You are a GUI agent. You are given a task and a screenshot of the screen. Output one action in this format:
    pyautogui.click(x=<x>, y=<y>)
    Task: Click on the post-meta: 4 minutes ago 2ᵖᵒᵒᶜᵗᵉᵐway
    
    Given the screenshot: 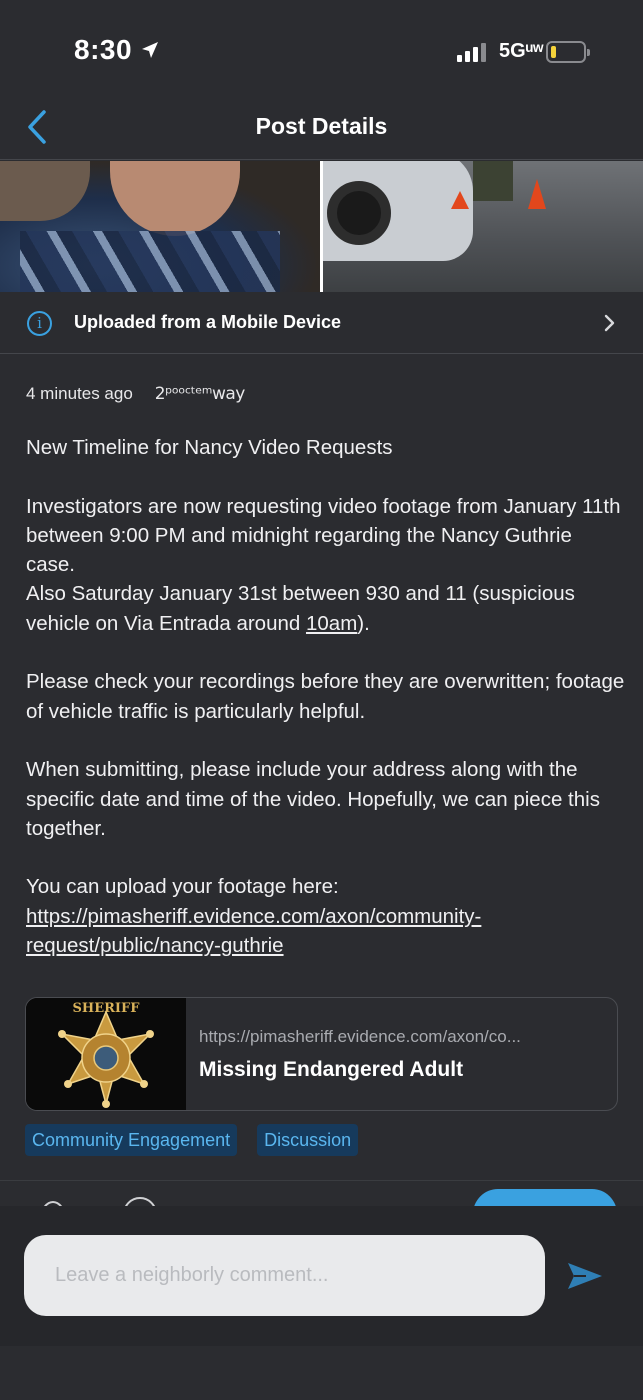 What is the action you would take?
    pyautogui.click(x=135, y=394)
    